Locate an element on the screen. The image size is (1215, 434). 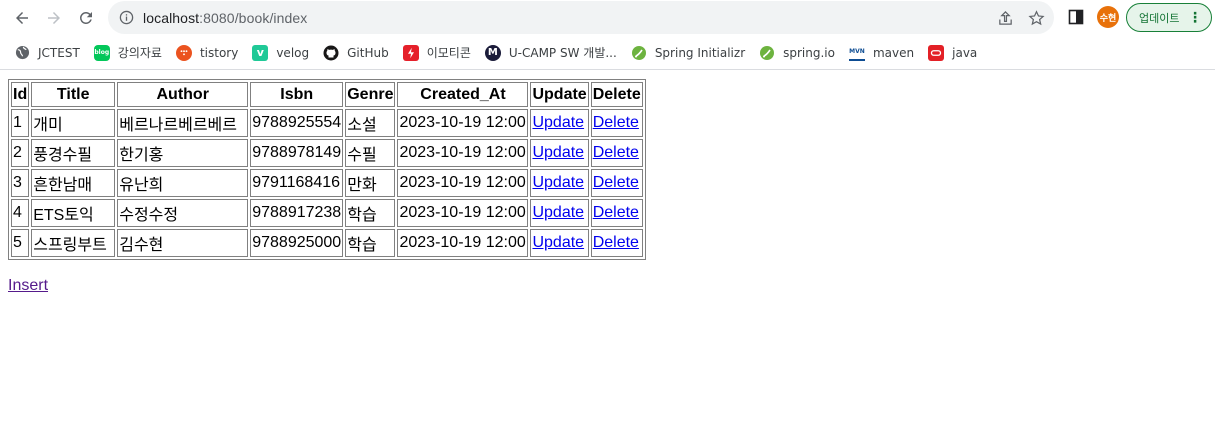
bookmark-velog: v velog is located at coordinates (280, 52).